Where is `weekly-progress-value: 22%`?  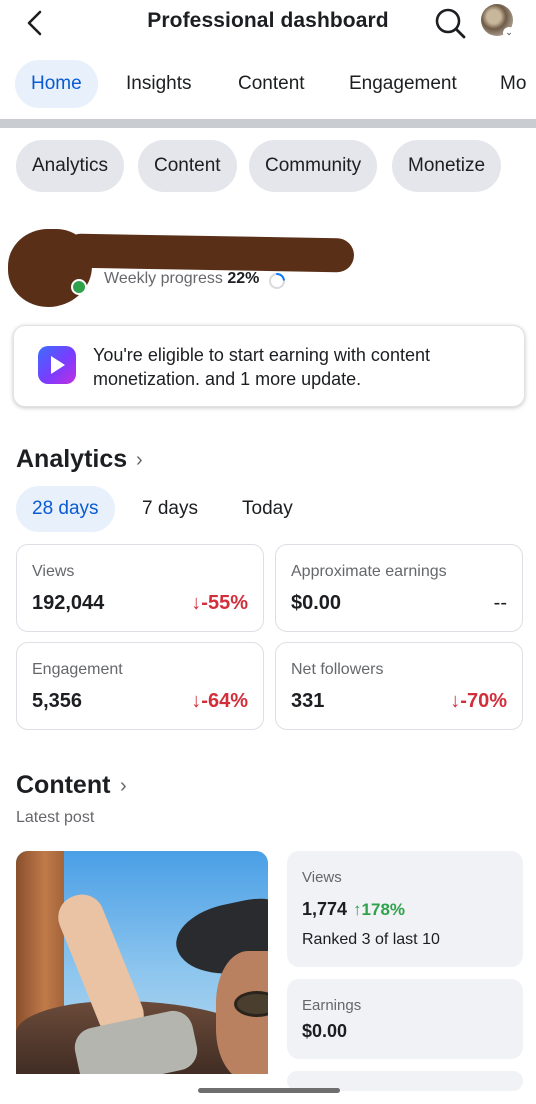 weekly-progress-value: 22% is located at coordinates (243, 278).